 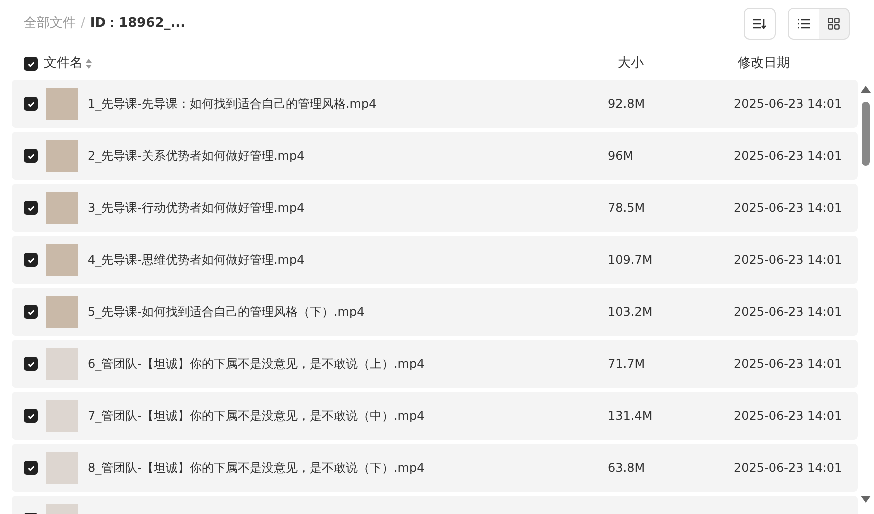 What do you see at coordinates (256, 364) in the screenshot?
I see `file-name: 6_管团队-【坦诚】你的下属不是没意见，是不敢说（上）.mp4` at bounding box center [256, 364].